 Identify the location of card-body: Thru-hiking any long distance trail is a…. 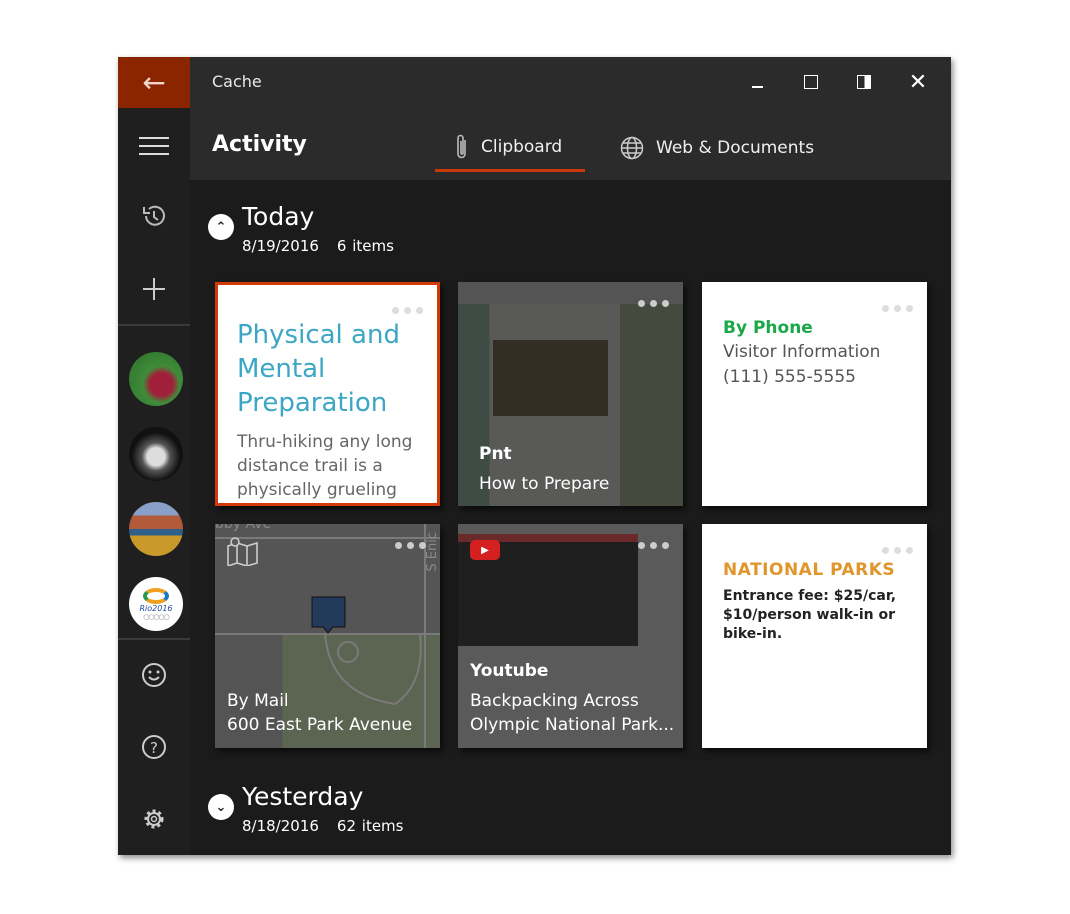
(325, 466).